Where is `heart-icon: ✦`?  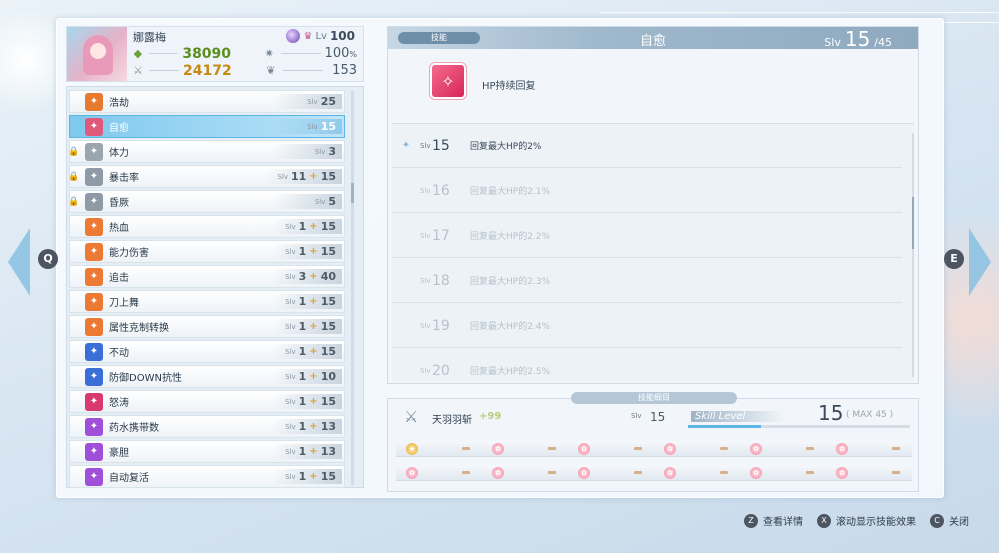 heart-icon: ✦ is located at coordinates (94, 151).